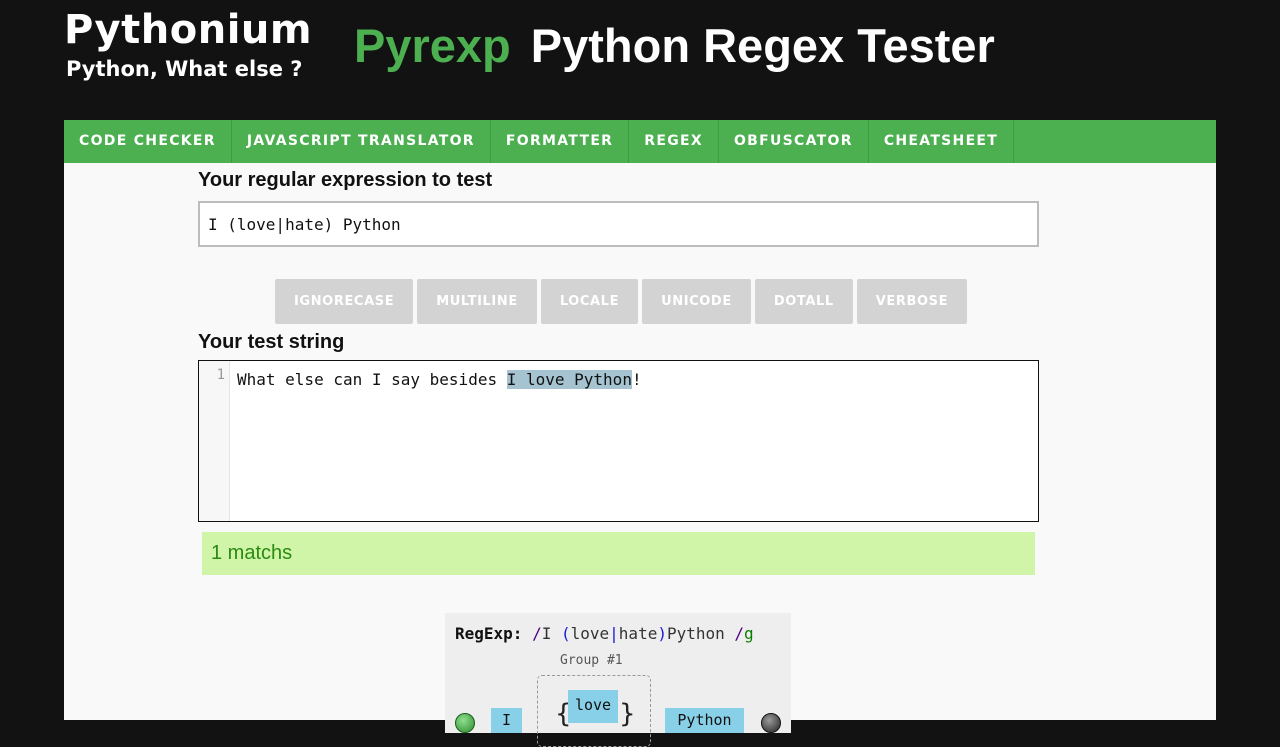 The height and width of the screenshot is (747, 1280). I want to click on regexp-literal-python: Python, so click(700, 633).